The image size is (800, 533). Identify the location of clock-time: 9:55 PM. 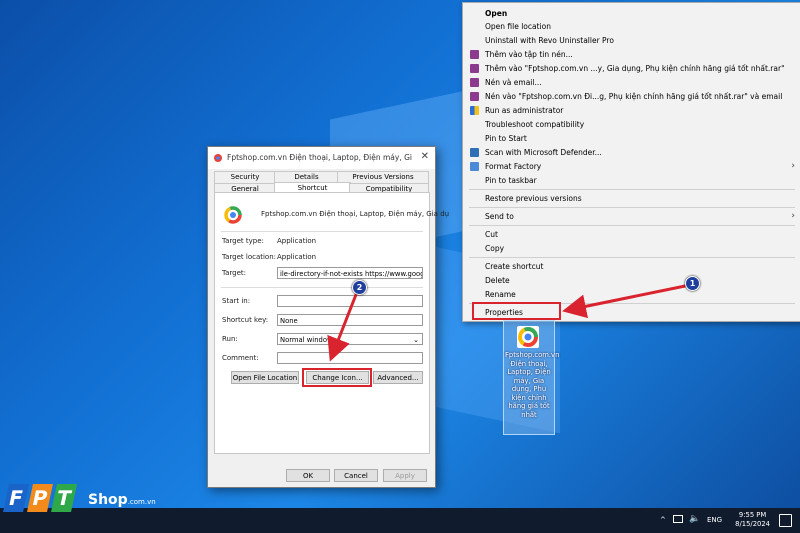
(752, 515).